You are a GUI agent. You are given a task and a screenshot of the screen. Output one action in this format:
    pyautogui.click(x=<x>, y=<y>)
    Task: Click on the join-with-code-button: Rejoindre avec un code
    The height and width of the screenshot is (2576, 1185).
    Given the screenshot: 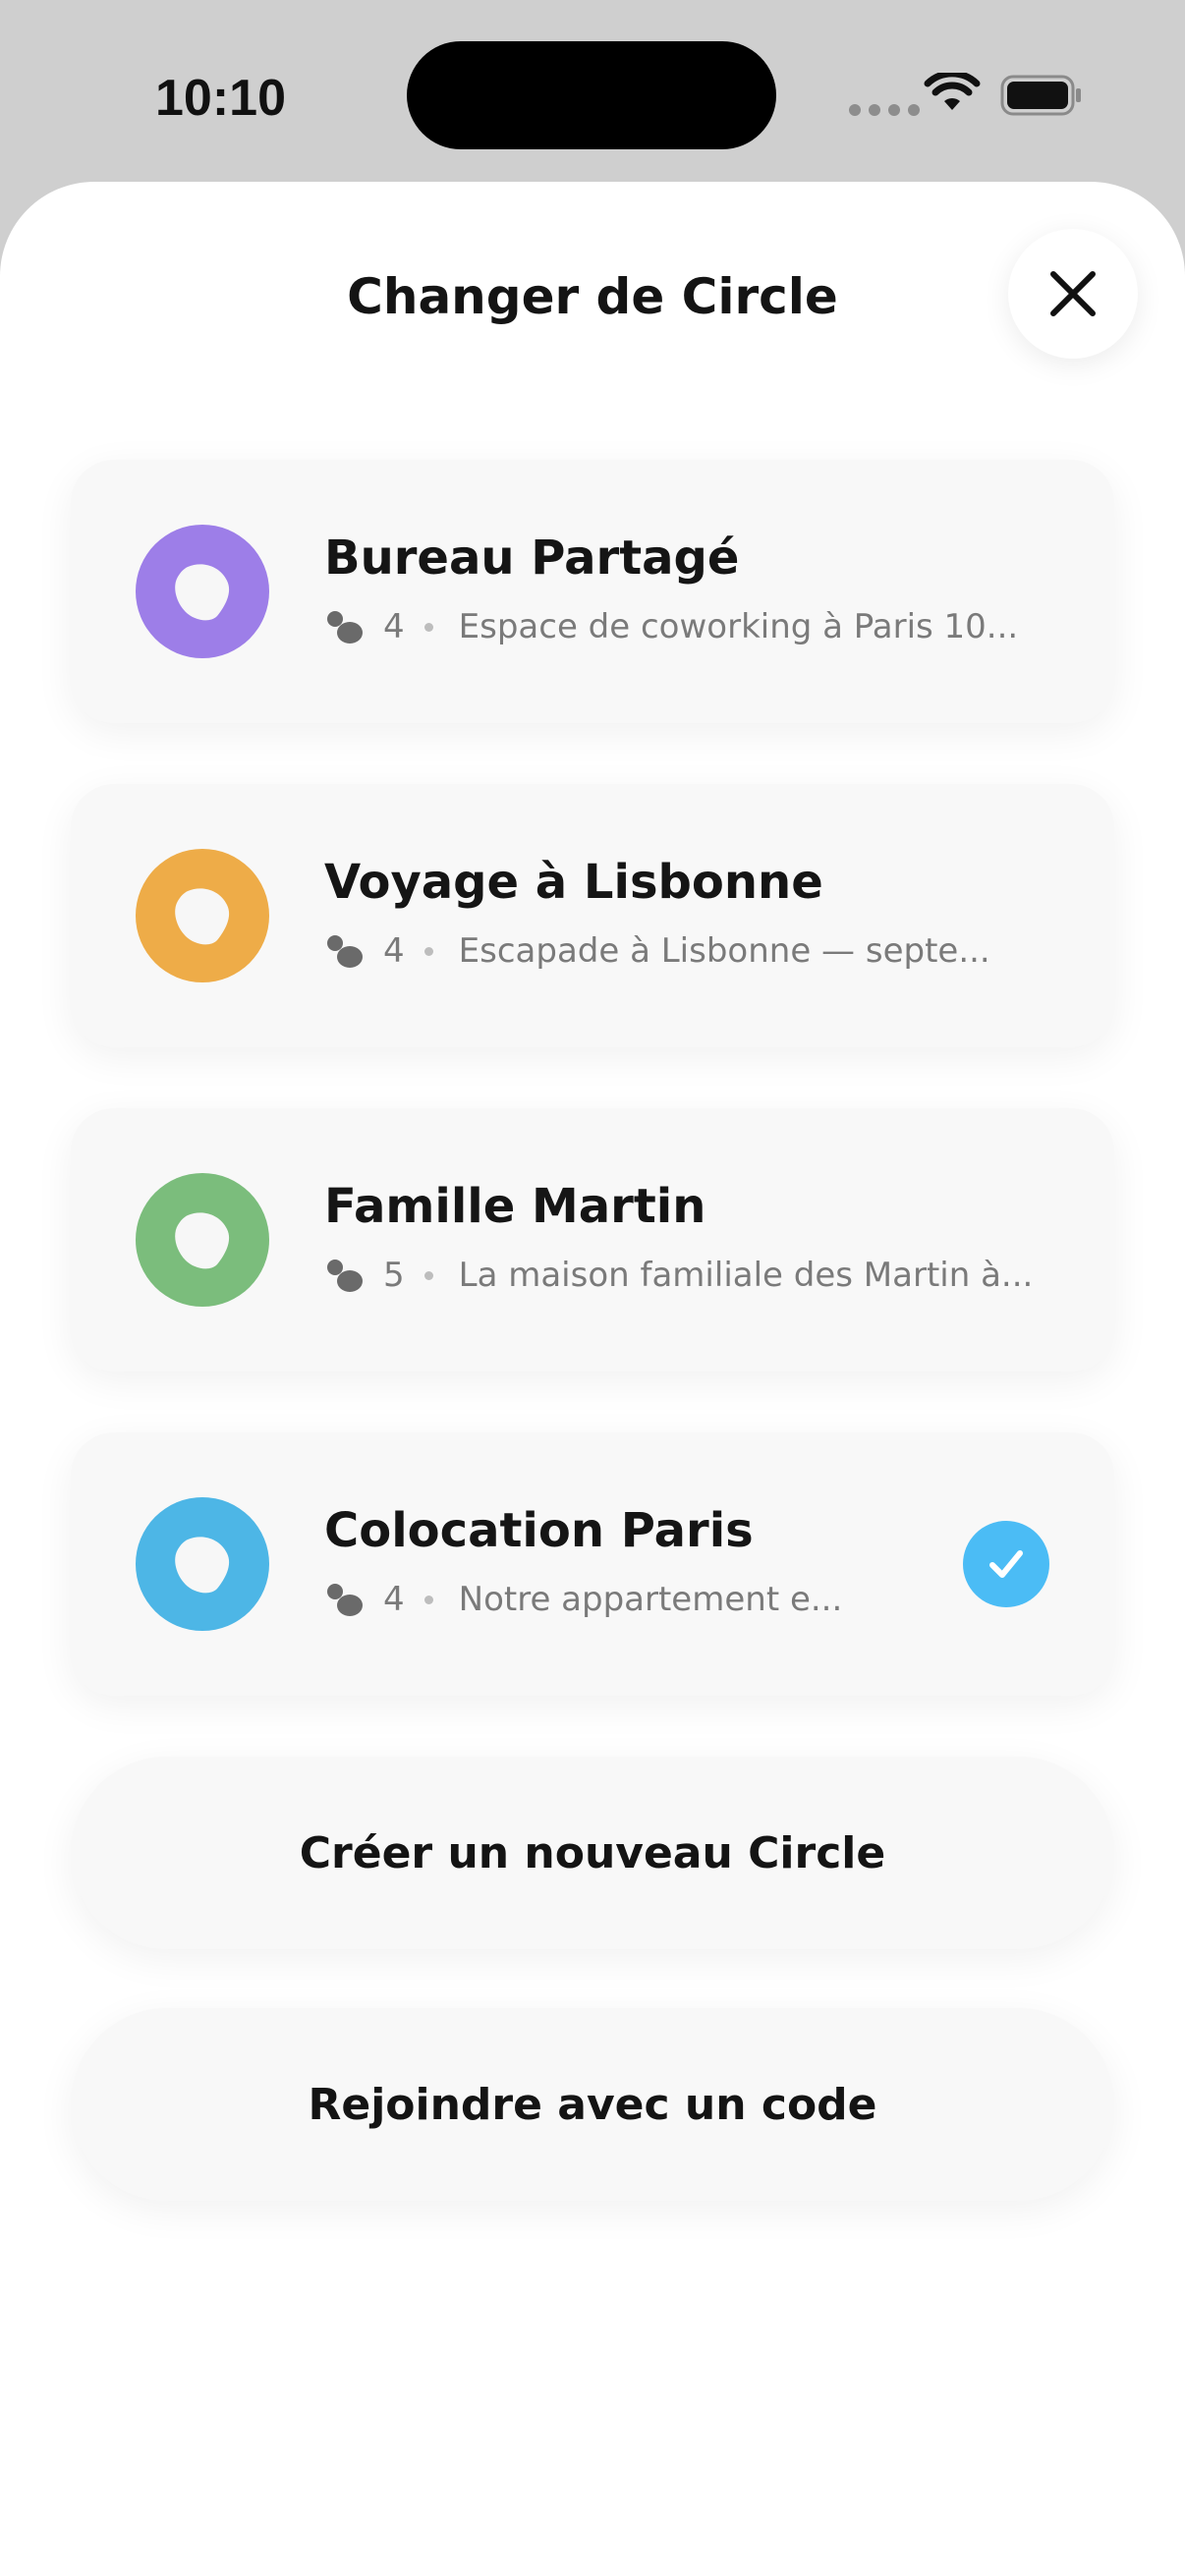 What is the action you would take?
    pyautogui.click(x=592, y=2104)
    